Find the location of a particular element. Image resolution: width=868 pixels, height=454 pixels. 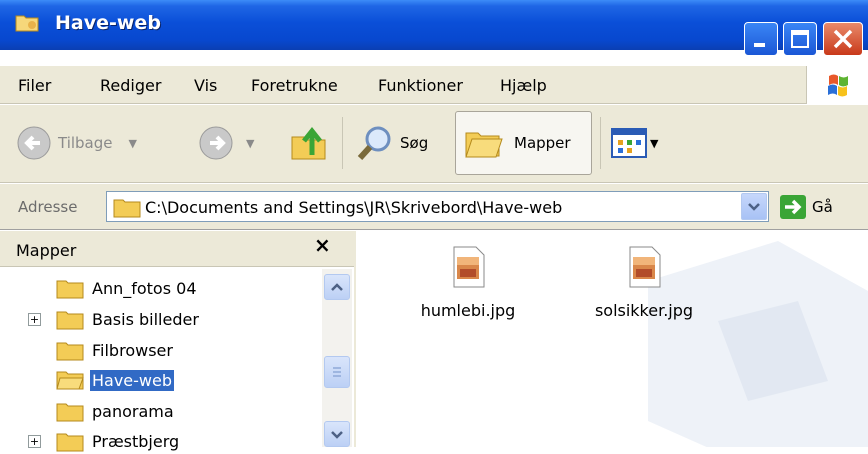

tree-item-praestbjerg: Præstbjerg is located at coordinates (118, 441).